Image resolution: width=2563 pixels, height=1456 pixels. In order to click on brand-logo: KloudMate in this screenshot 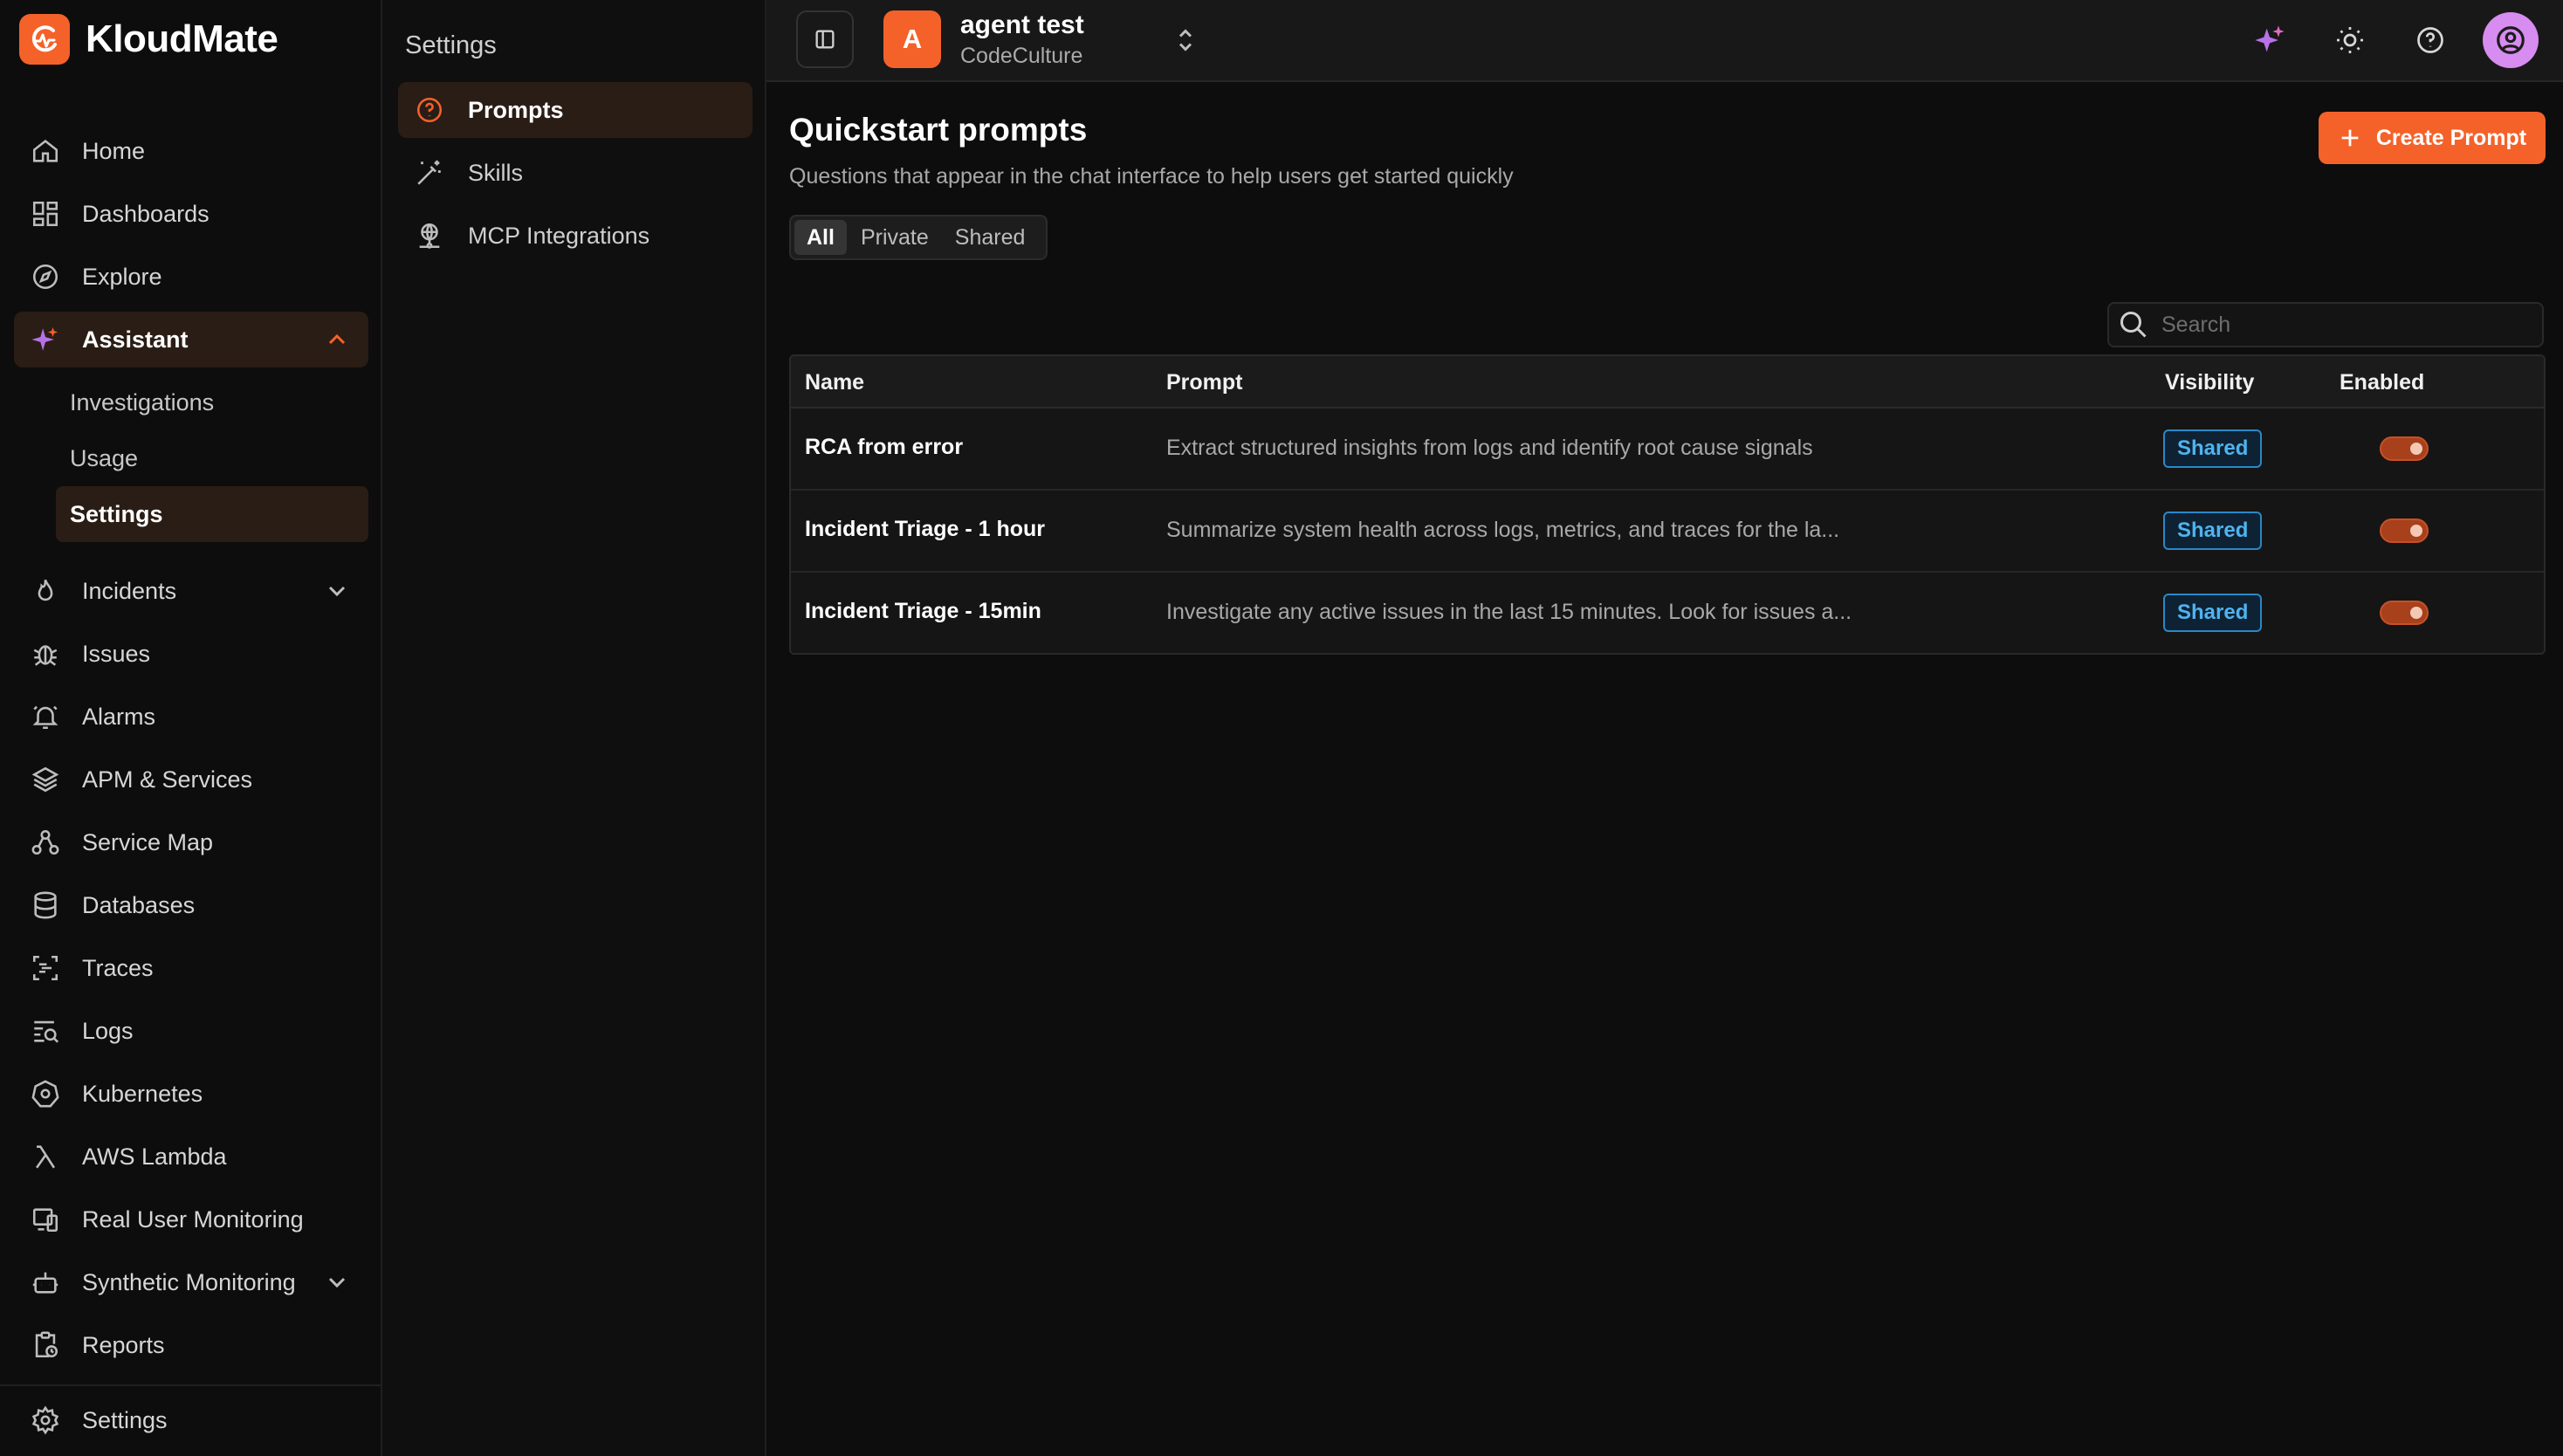, I will do `click(148, 39)`.